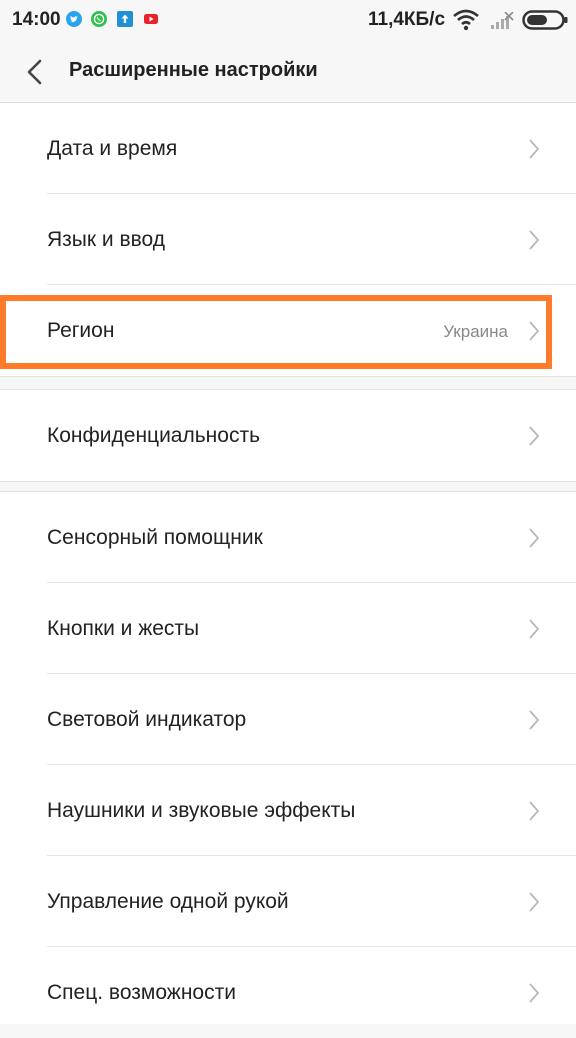 This screenshot has height=1038, width=576. I want to click on setting-one-handed-mode: Управление одной рукой, so click(288, 901).